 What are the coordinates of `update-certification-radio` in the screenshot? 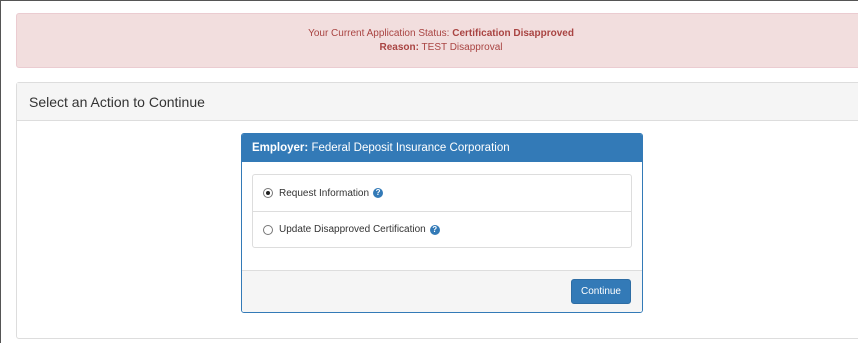 It's located at (268, 229).